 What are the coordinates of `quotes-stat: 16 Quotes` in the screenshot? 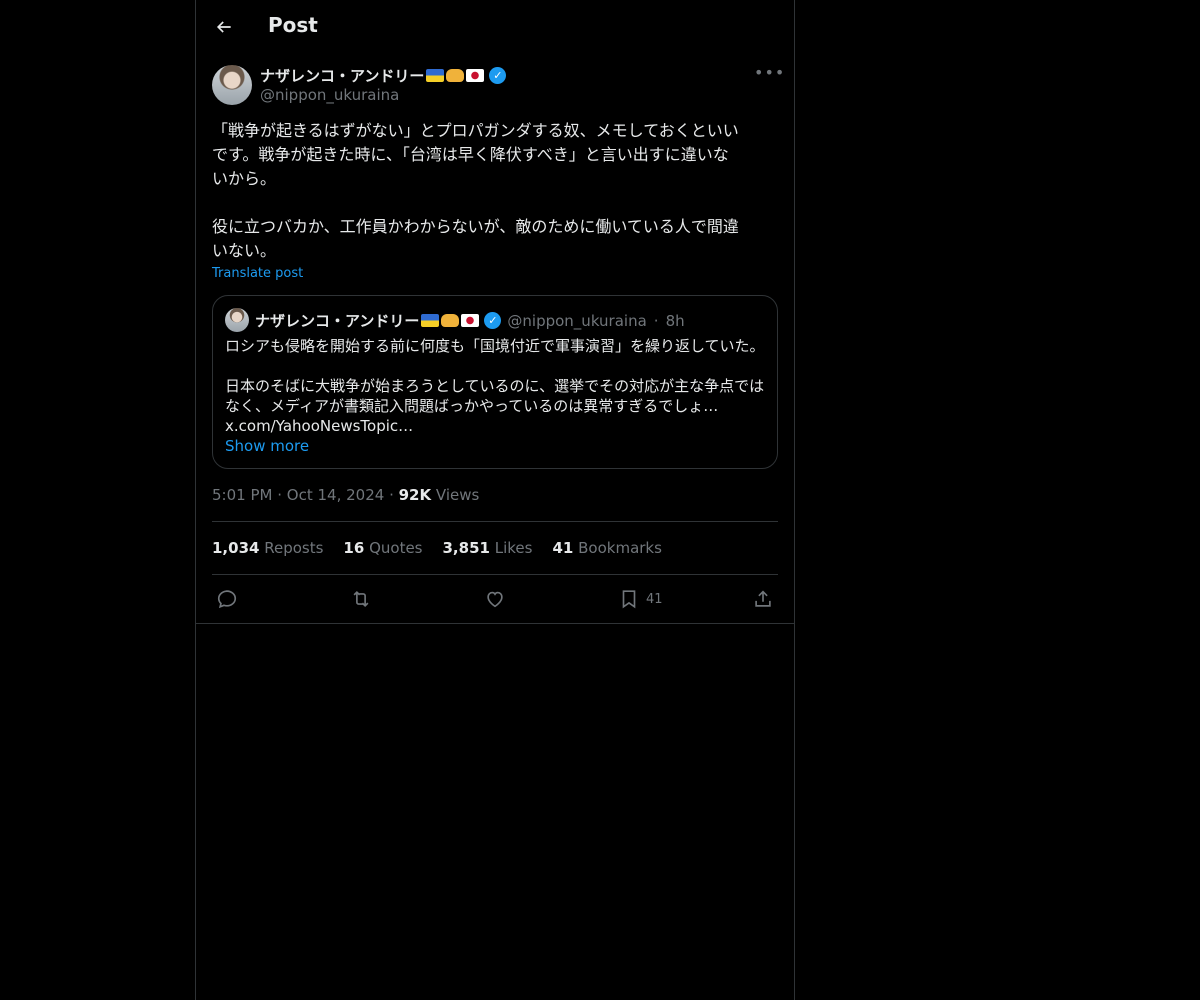 It's located at (382, 548).